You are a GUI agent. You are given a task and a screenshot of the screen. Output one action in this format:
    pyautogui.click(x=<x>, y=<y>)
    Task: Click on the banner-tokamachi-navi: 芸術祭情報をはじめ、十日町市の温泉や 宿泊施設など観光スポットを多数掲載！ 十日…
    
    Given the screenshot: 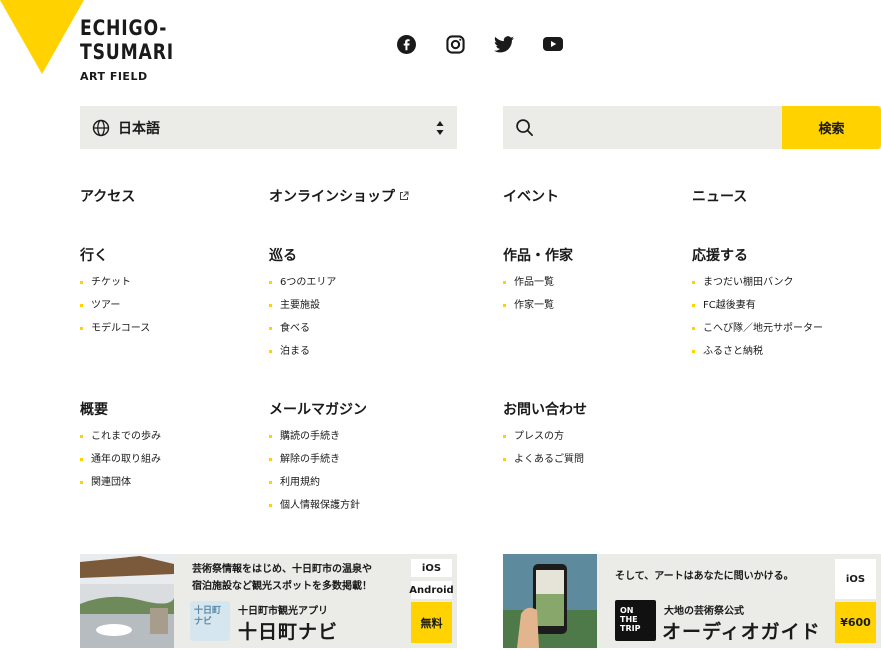 What is the action you would take?
    pyautogui.click(x=268, y=601)
    